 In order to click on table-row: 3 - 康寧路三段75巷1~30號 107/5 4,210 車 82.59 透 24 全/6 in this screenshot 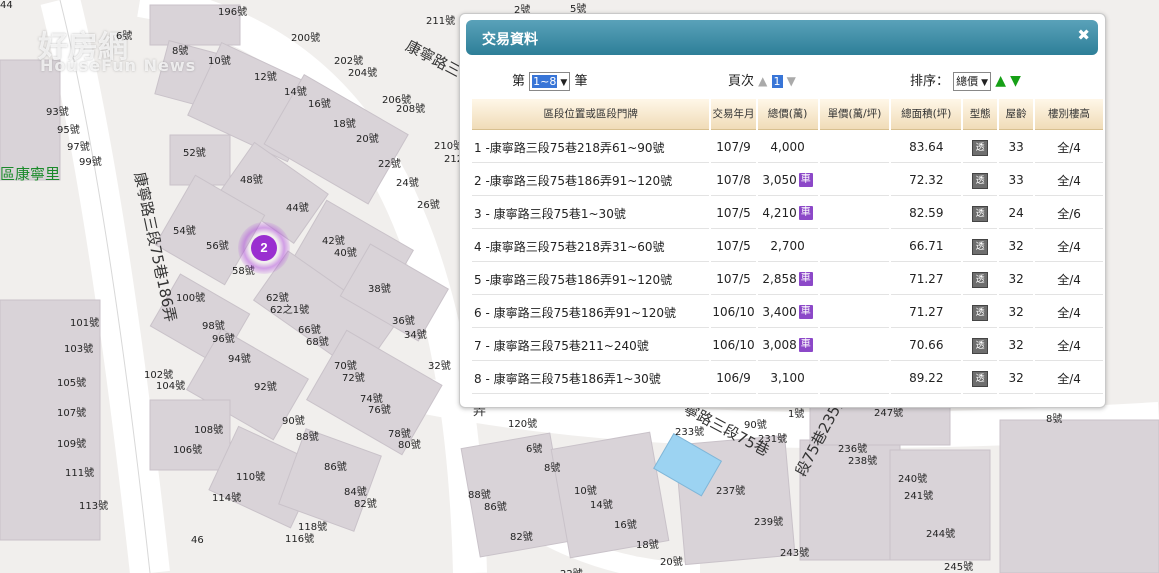, I will do `click(787, 213)`.